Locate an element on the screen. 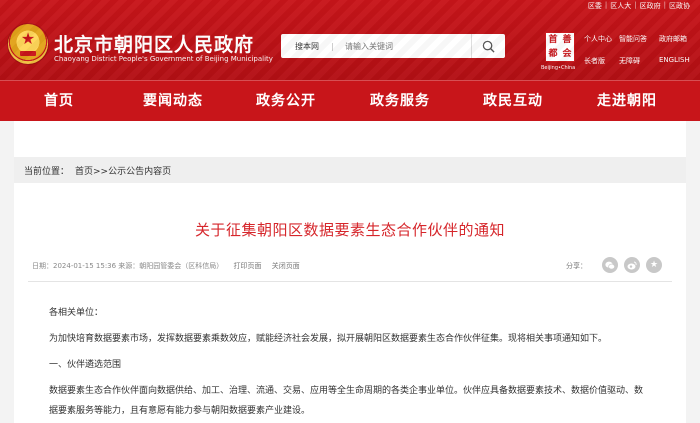 This screenshot has width=700, height=423. main-nav: 首页 要闻动态 政务公开 政务服务 政民互动 走进朝阳 is located at coordinates (350, 100).